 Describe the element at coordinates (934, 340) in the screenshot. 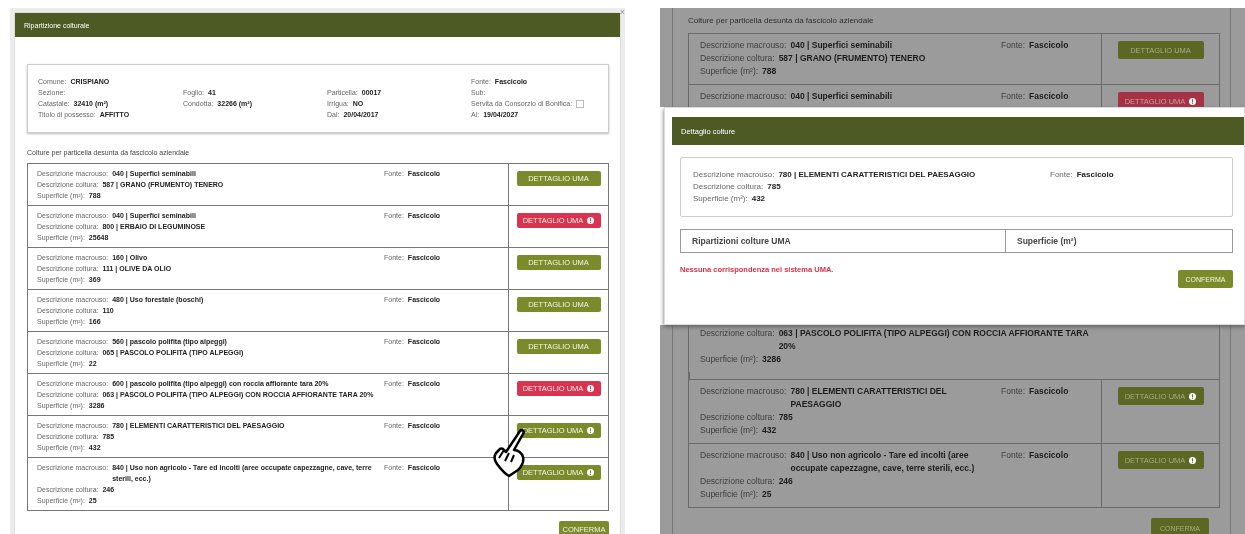

I see `field-value: 063 | PASCOLO POLIFITA (TIPO ALPEGGI) CON ROCCIA AFFIORANTE TARA 20%` at that location.